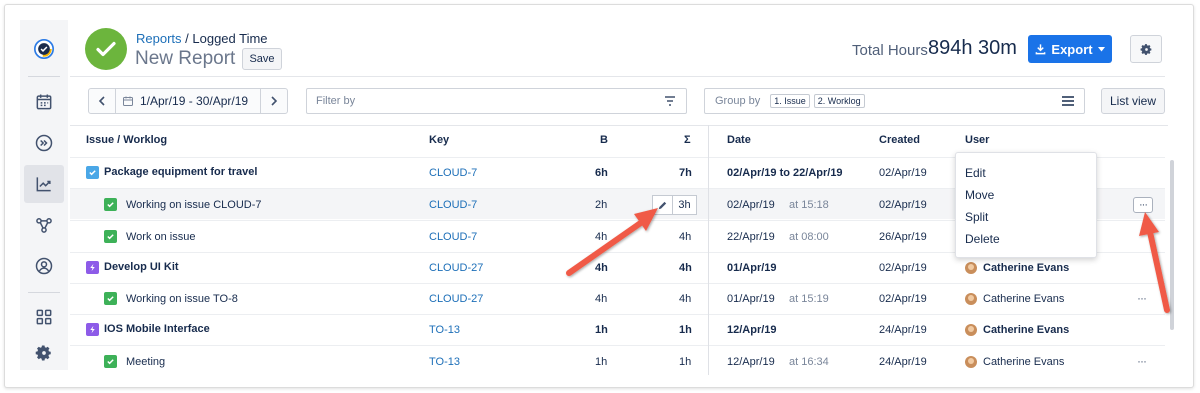 This screenshot has height=393, width=1200. Describe the element at coordinates (439, 140) in the screenshot. I see `column-header-key: Key` at that location.